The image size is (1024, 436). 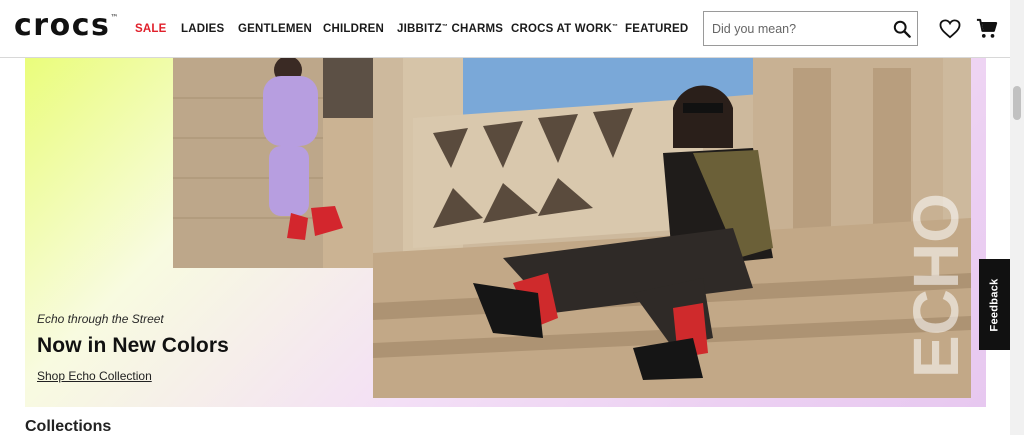 I want to click on scrollbar-thumb, so click(x=1017, y=103).